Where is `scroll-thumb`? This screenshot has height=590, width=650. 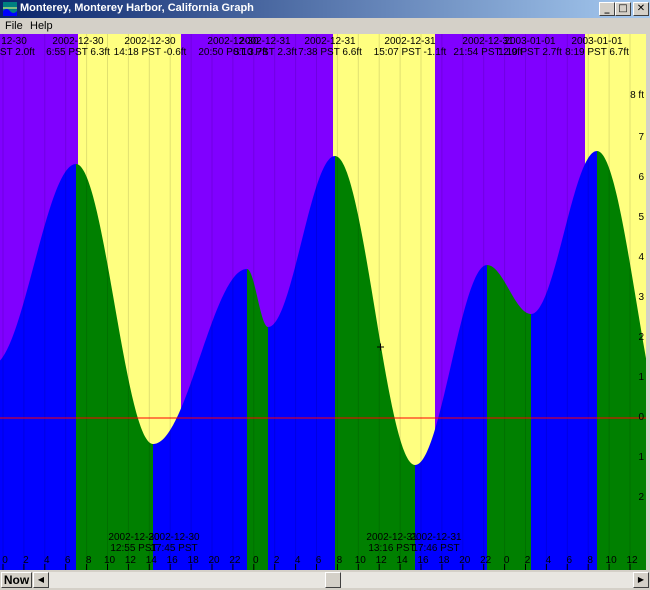
scroll-thumb is located at coordinates (333, 580).